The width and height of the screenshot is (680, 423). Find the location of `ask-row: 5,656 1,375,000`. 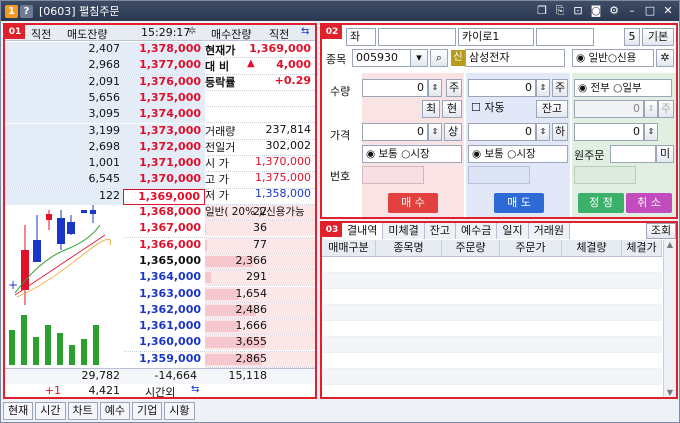

ask-row: 5,656 1,375,000 is located at coordinates (160, 99).